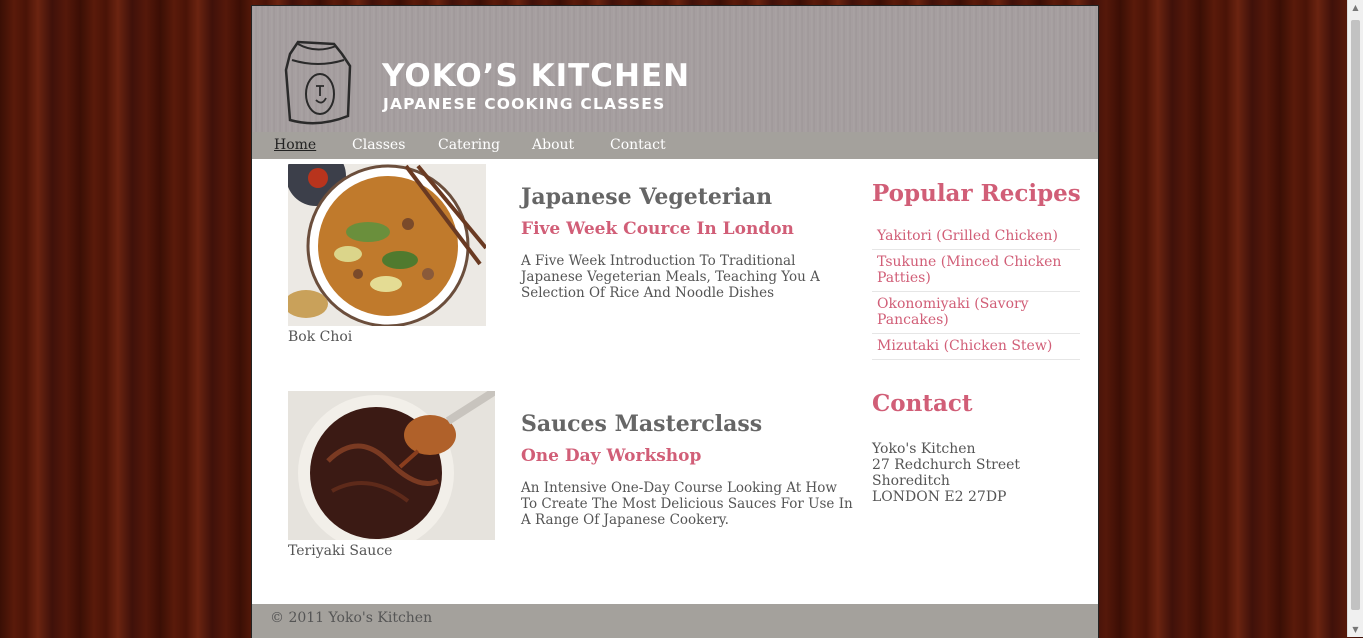  What do you see at coordinates (922, 403) in the screenshot?
I see `contact-heading: Contact` at bounding box center [922, 403].